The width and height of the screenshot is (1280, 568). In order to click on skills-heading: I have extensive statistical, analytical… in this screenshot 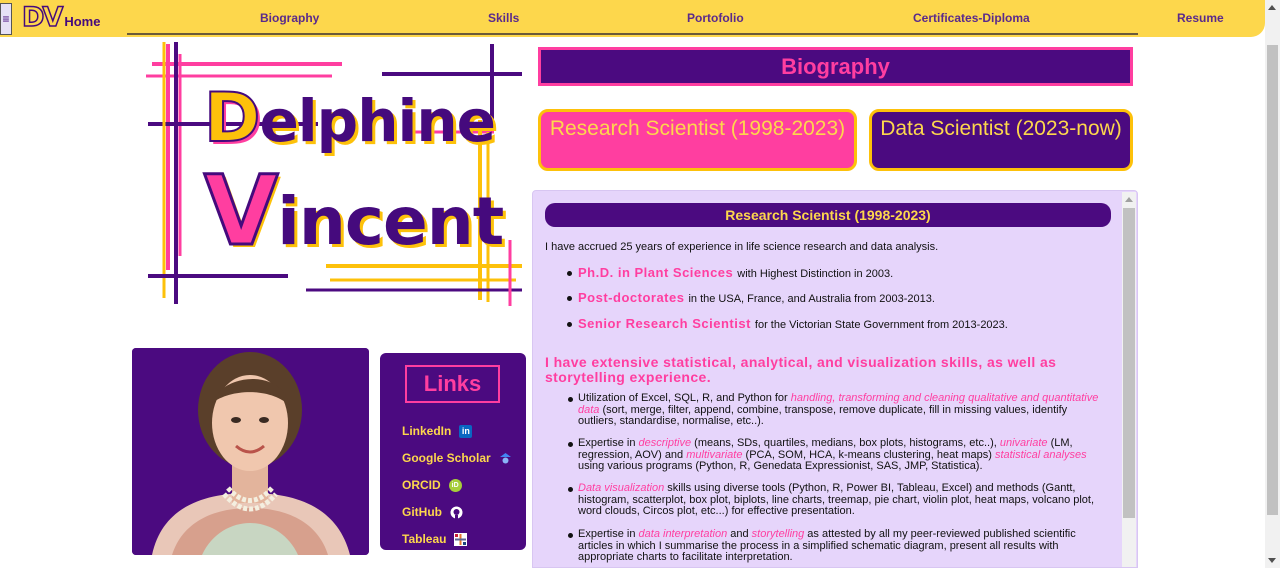, I will do `click(801, 369)`.